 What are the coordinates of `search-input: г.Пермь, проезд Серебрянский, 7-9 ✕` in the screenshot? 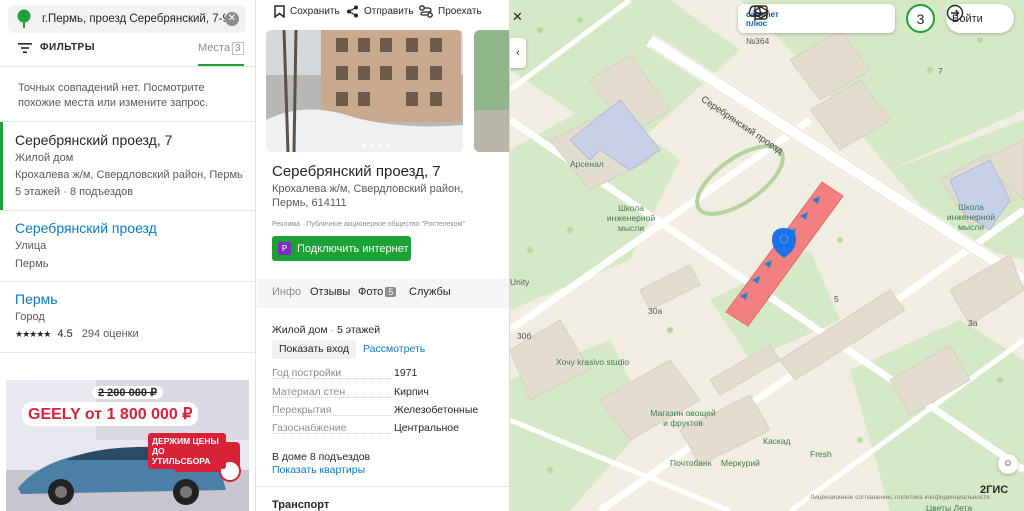 It's located at (127, 19).